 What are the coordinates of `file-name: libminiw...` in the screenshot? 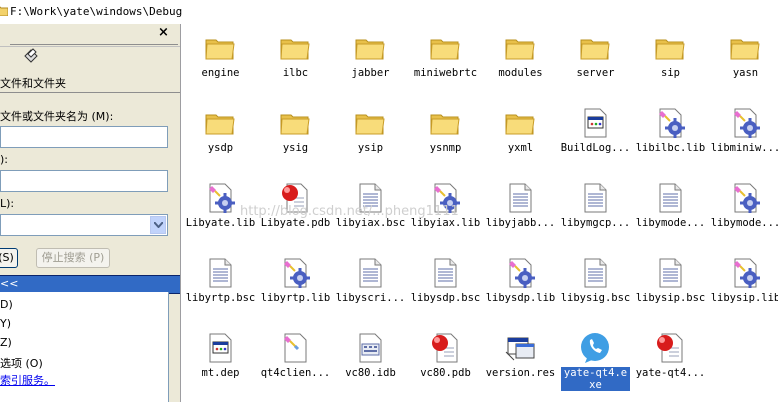 It's located at (744, 148).